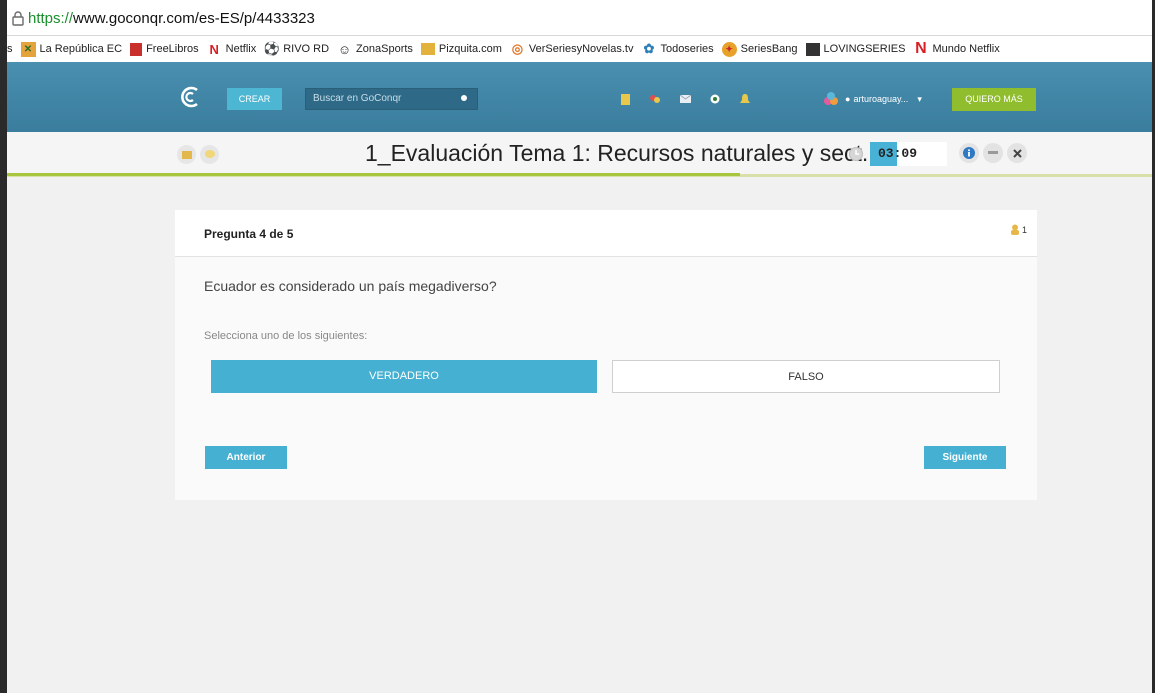 This screenshot has width=1155, height=693. What do you see at coordinates (241, 49) in the screenshot?
I see `bookmark-label: Netflix` at bounding box center [241, 49].